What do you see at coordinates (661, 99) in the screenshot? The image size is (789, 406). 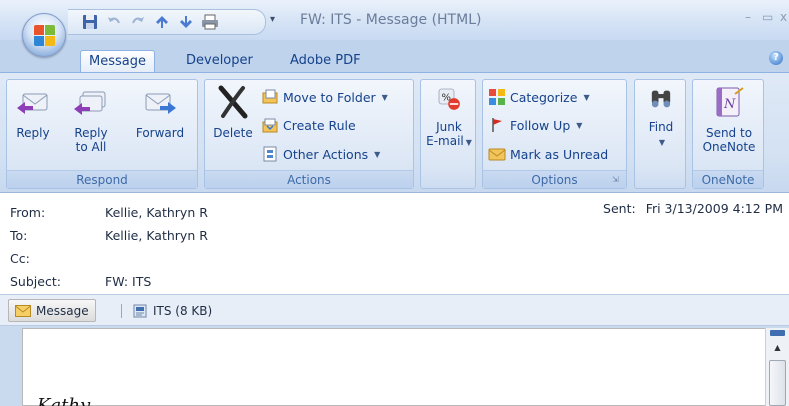 I see `binoculars-icon` at bounding box center [661, 99].